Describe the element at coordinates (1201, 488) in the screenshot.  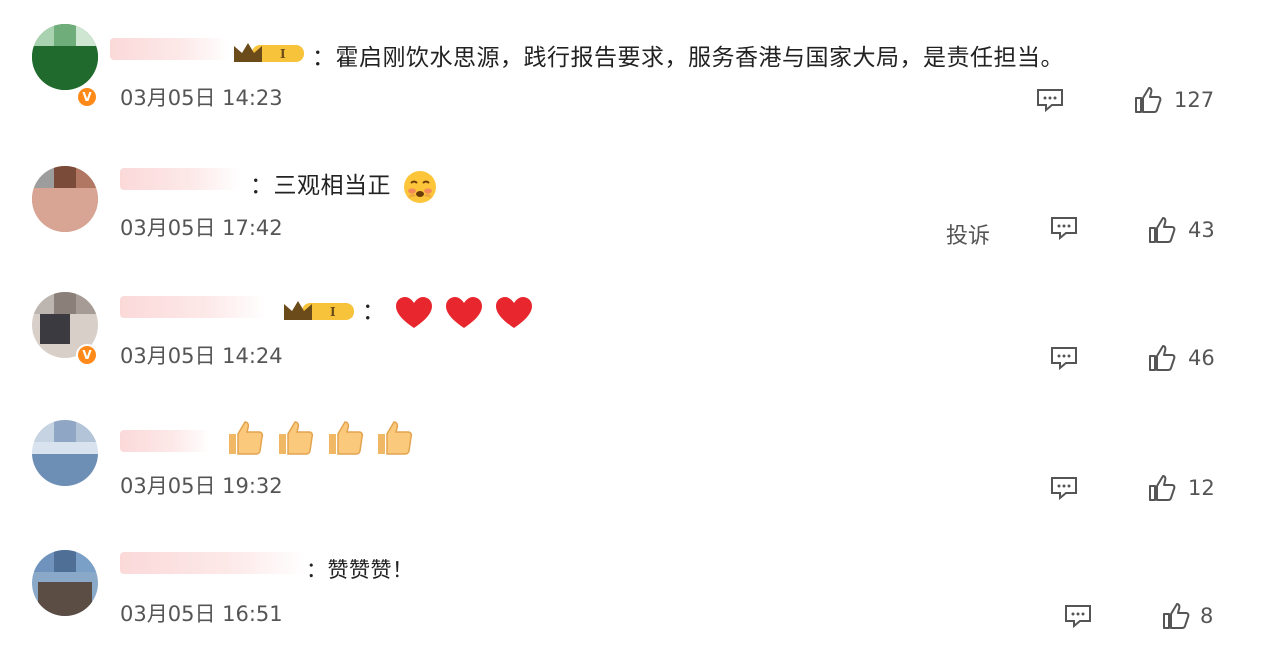
I see `like-count: 12` at that location.